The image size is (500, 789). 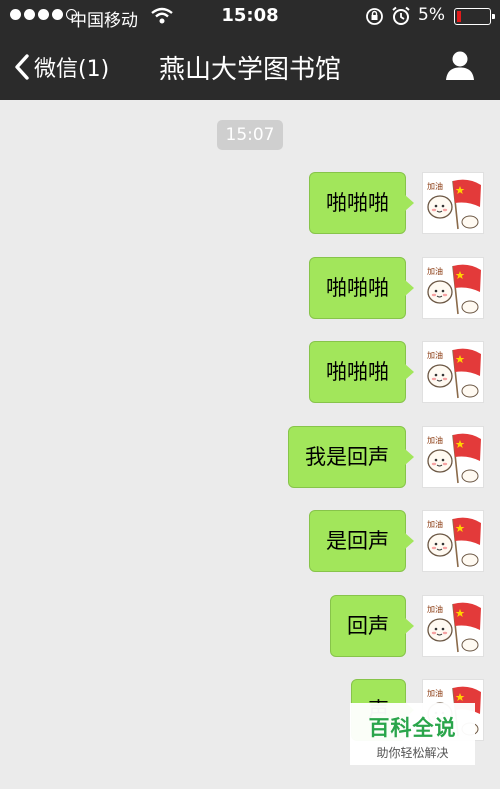 I want to click on message-row: 回声 加油, so click(x=407, y=626).